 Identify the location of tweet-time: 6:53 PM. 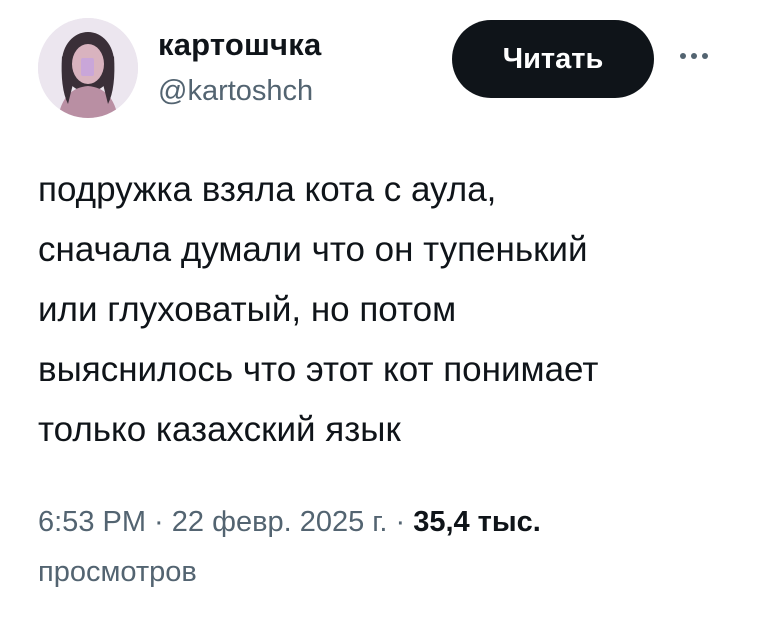
(92, 522).